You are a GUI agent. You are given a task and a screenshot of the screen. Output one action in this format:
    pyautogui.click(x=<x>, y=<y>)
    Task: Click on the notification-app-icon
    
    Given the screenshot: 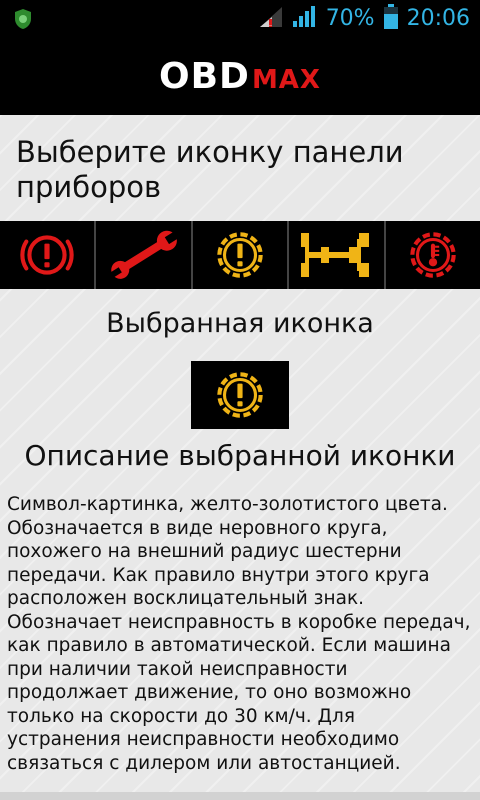 What is the action you would take?
    pyautogui.click(x=23, y=21)
    